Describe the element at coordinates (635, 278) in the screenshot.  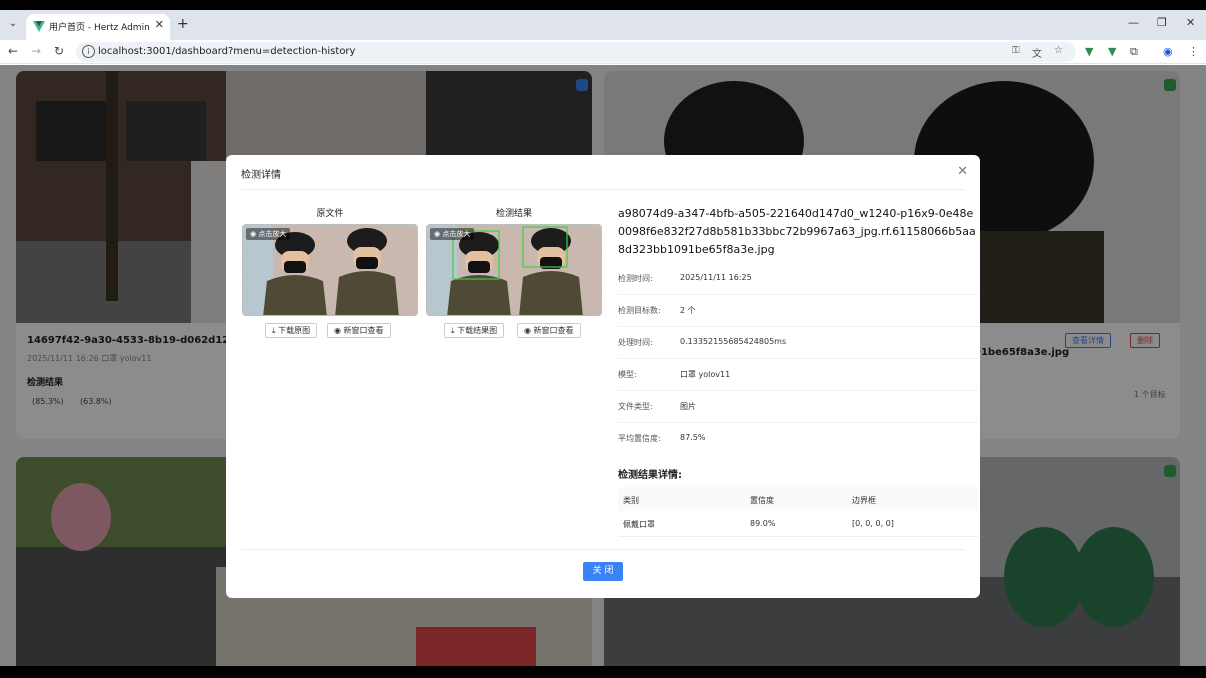
I see `field-key: 检测时间:` at that location.